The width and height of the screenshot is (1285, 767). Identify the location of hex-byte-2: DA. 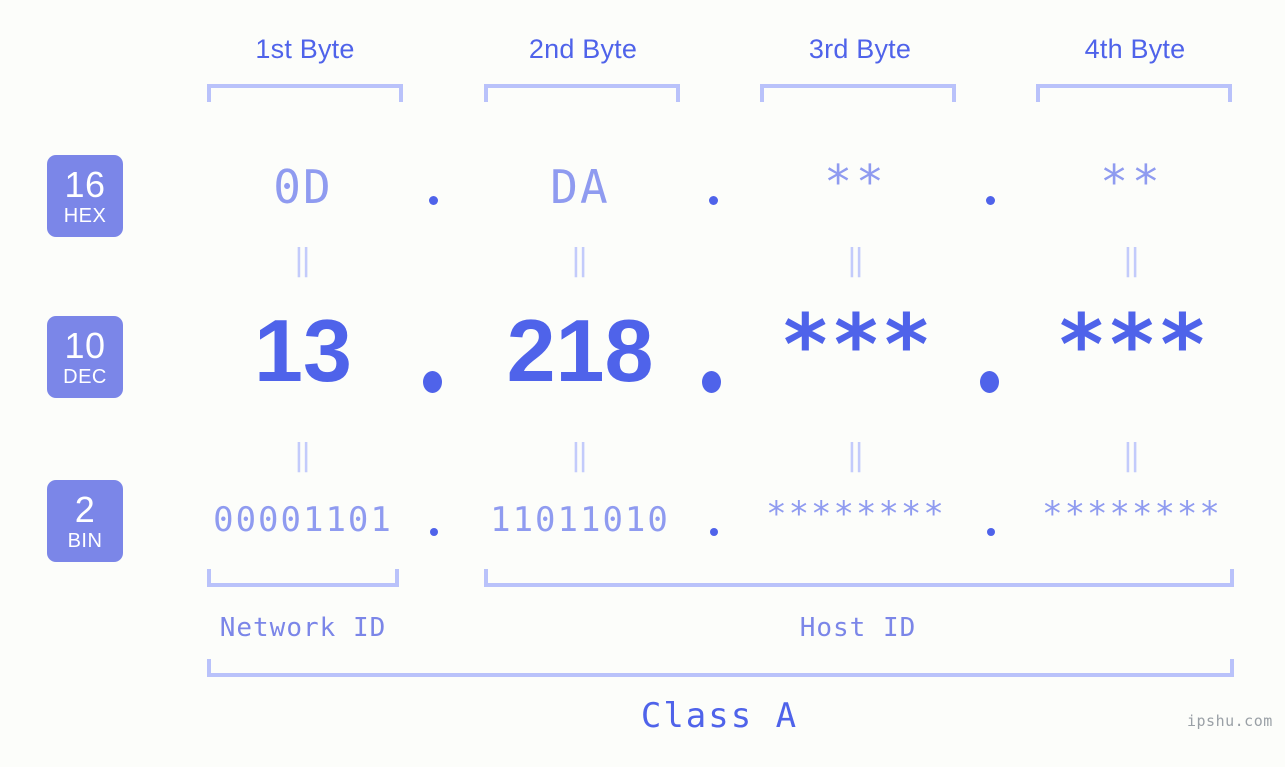
(580, 187).